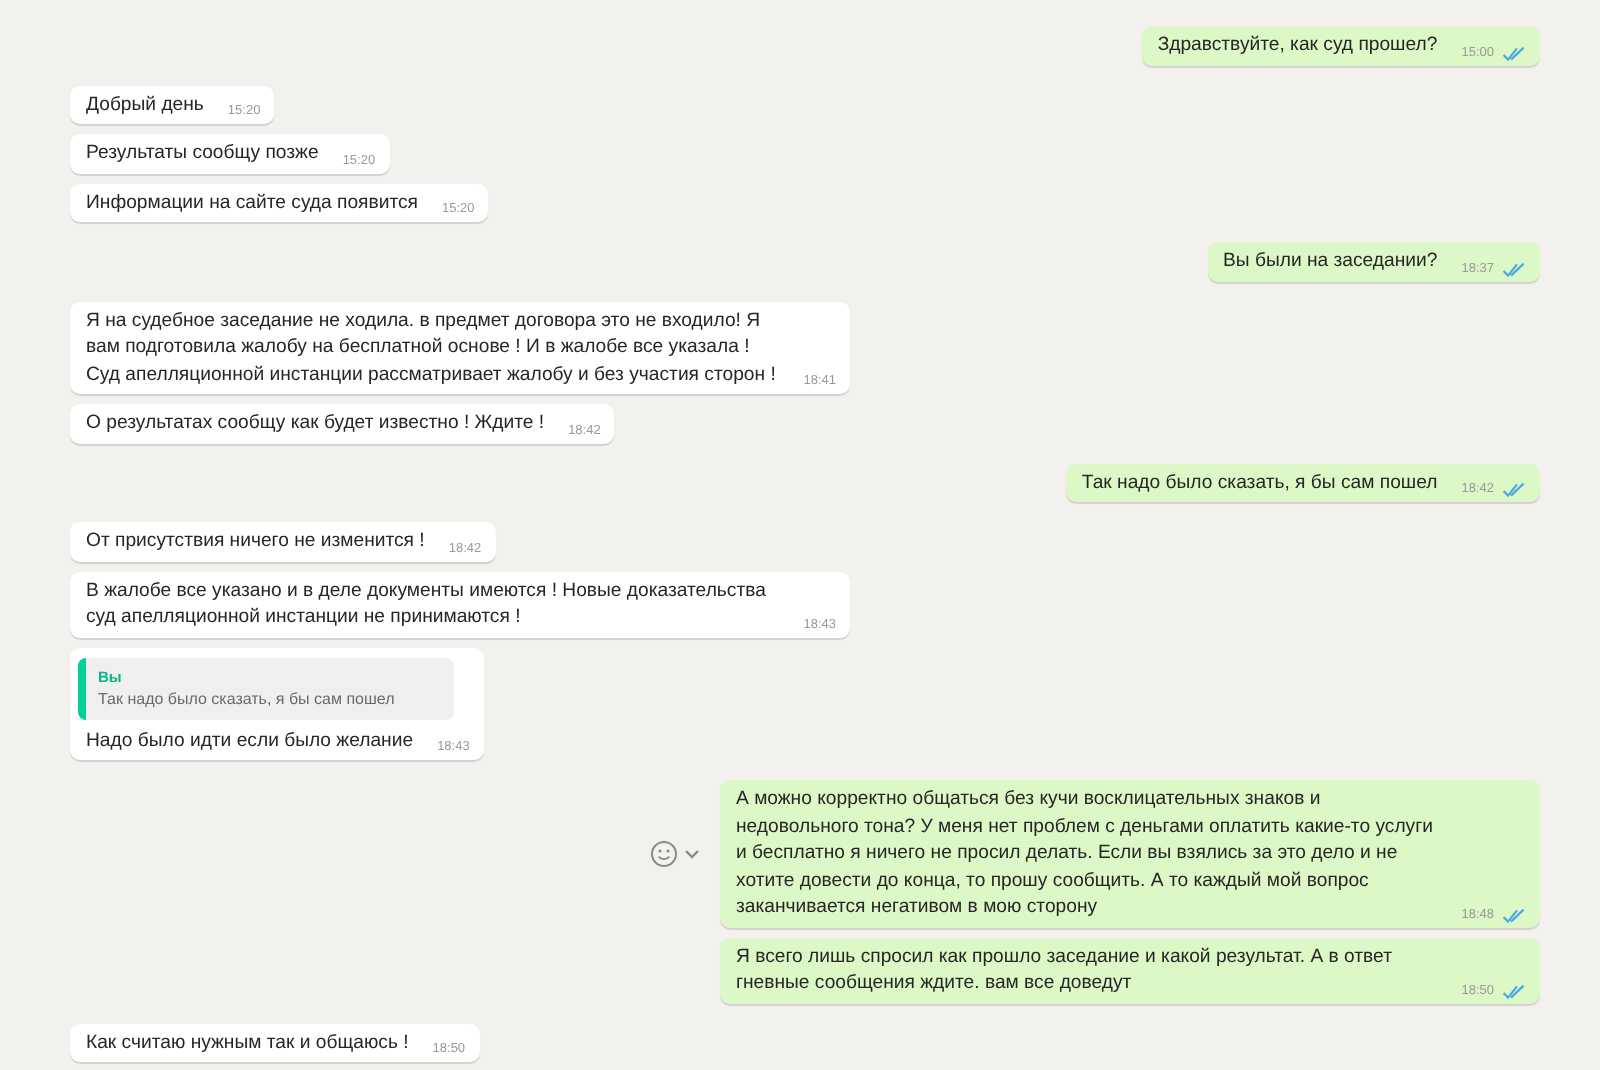  What do you see at coordinates (202, 153) in the screenshot?
I see `message-text: Результаты сообщу позже` at bounding box center [202, 153].